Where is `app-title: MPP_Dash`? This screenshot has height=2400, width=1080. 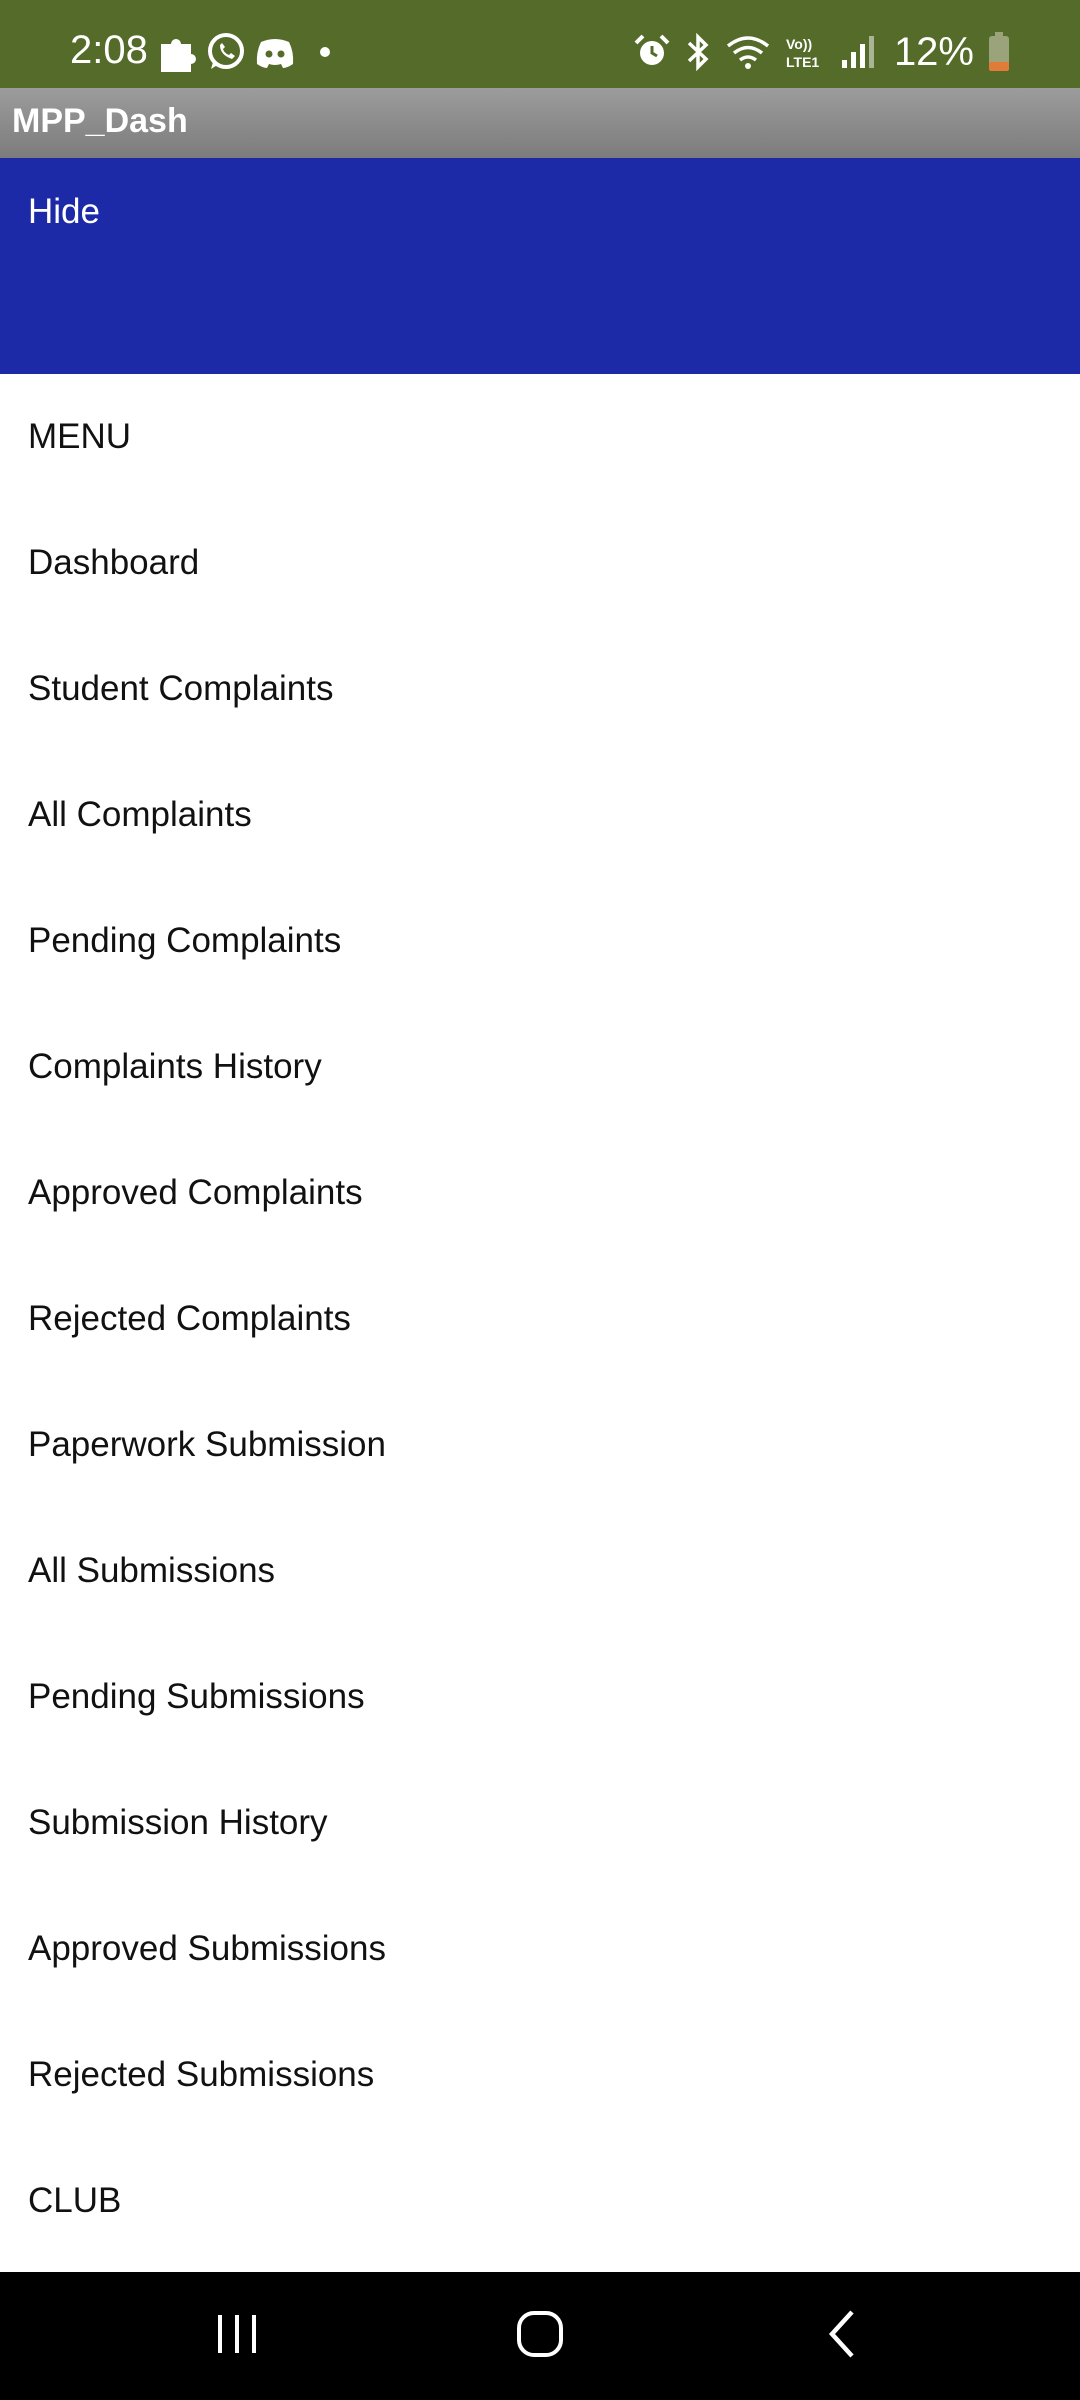
app-title: MPP_Dash is located at coordinates (100, 121).